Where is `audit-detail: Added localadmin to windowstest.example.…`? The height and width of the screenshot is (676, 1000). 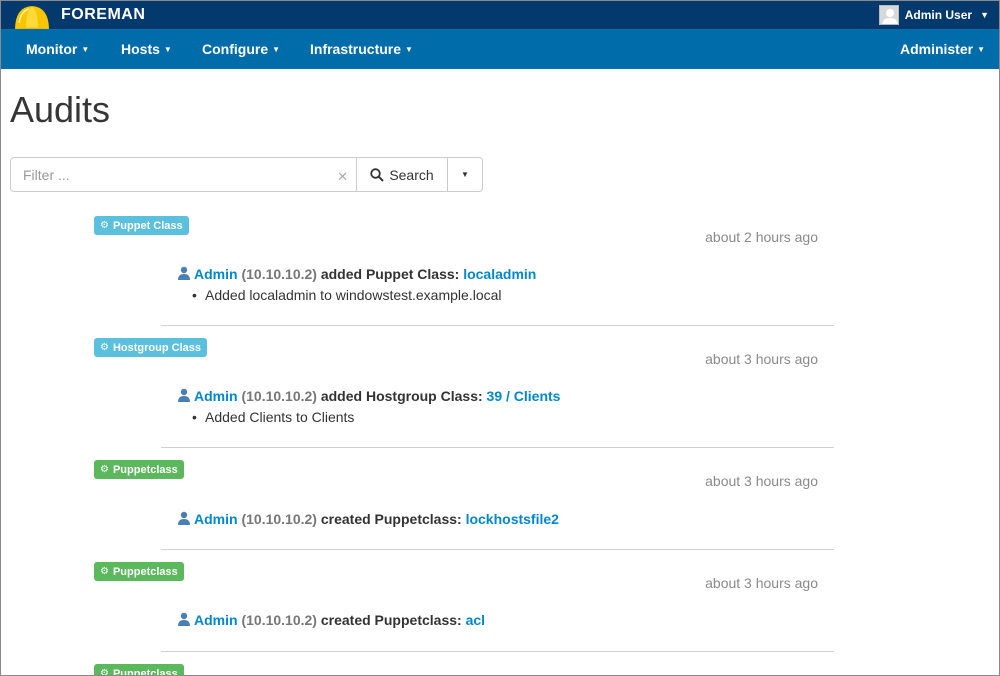
audit-detail: Added localadmin to windowstest.example.… is located at coordinates (346, 295).